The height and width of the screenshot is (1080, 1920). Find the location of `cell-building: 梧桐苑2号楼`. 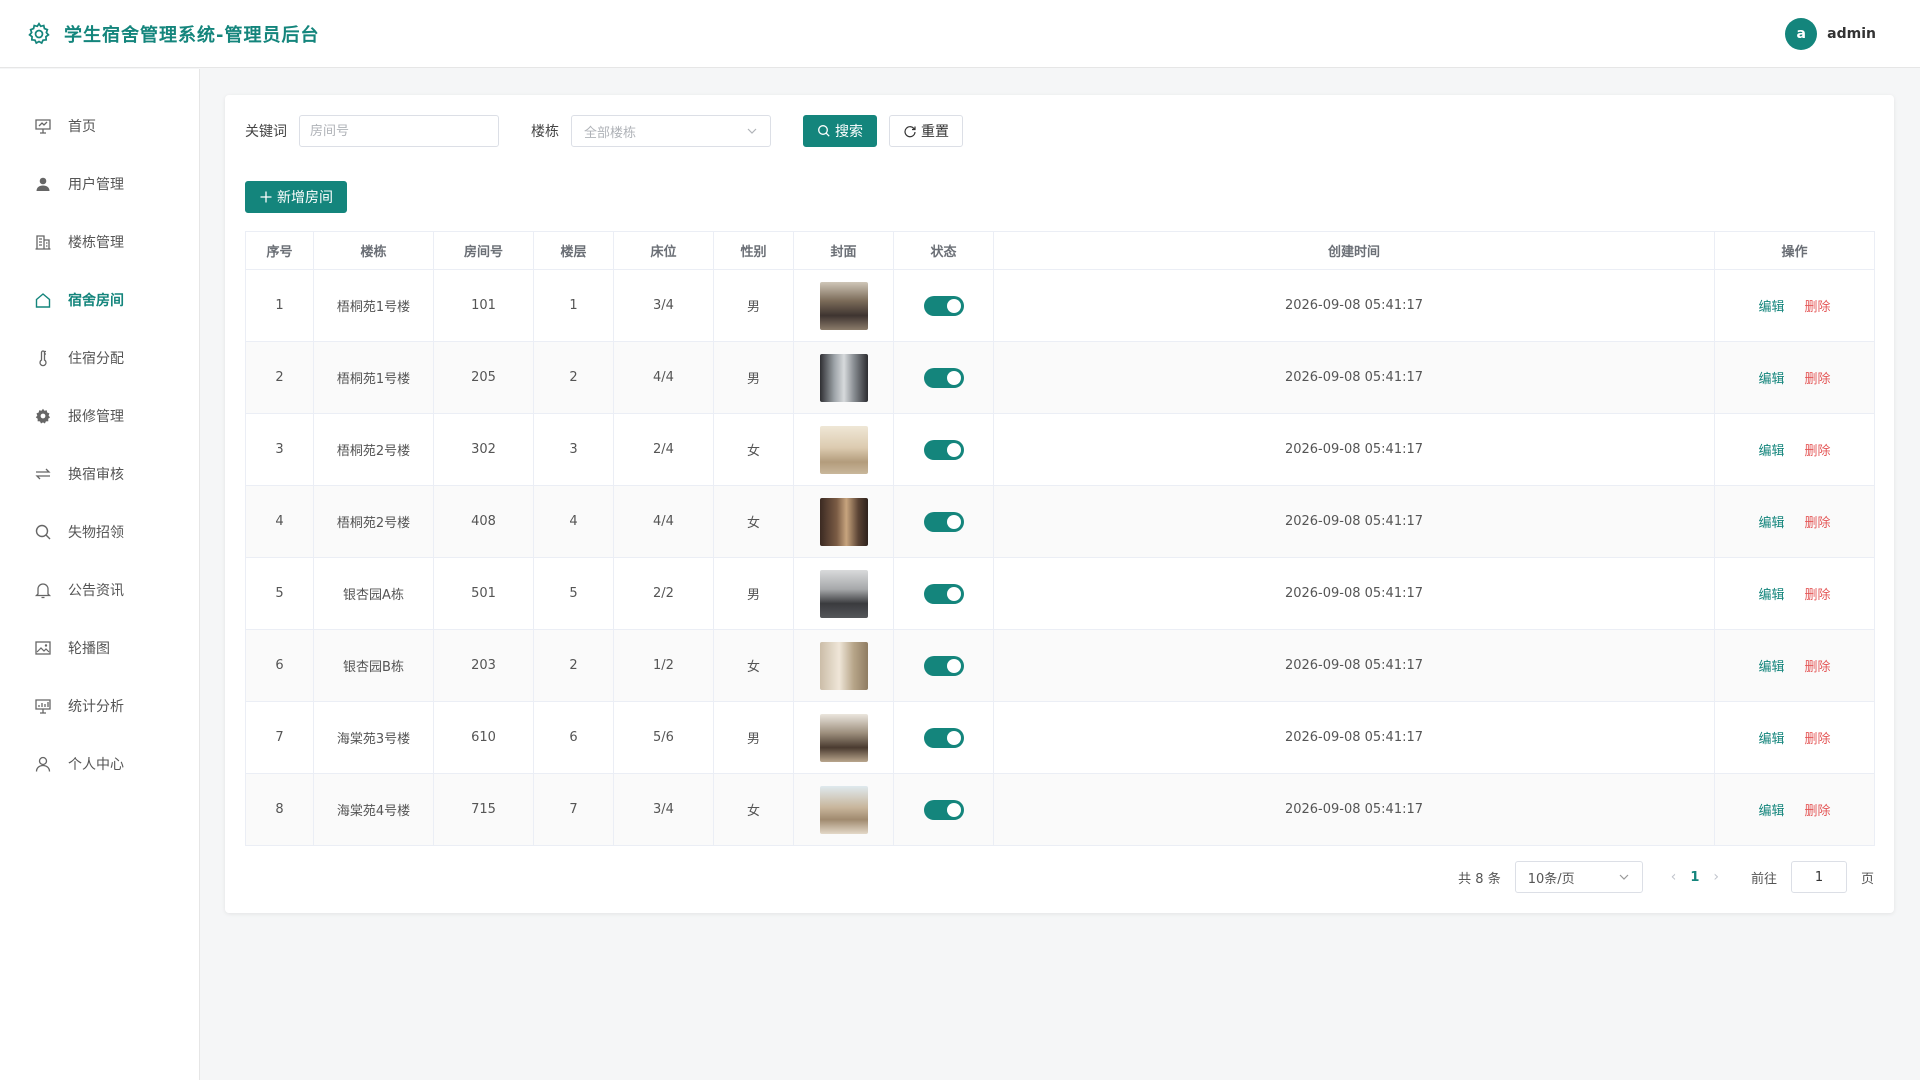

cell-building: 梧桐苑2号楼 is located at coordinates (373, 449).